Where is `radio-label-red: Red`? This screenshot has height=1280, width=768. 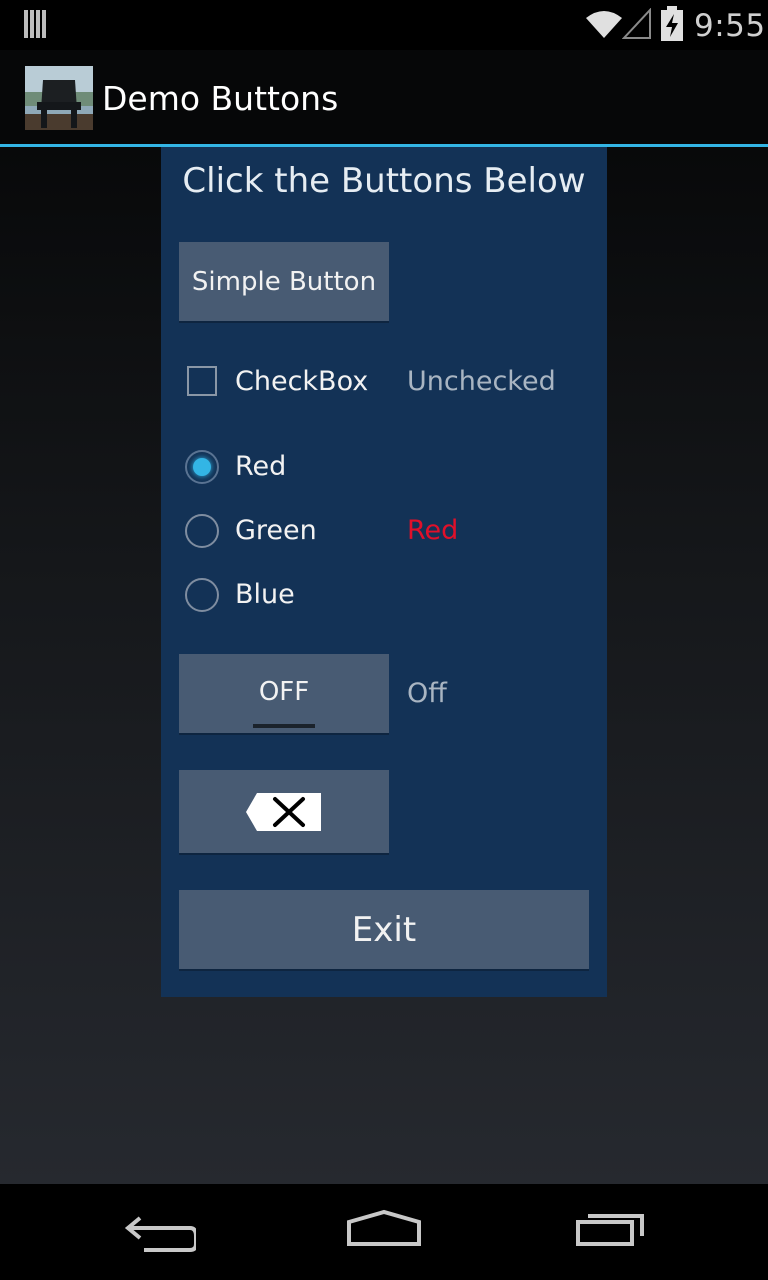 radio-label-red: Red is located at coordinates (260, 467).